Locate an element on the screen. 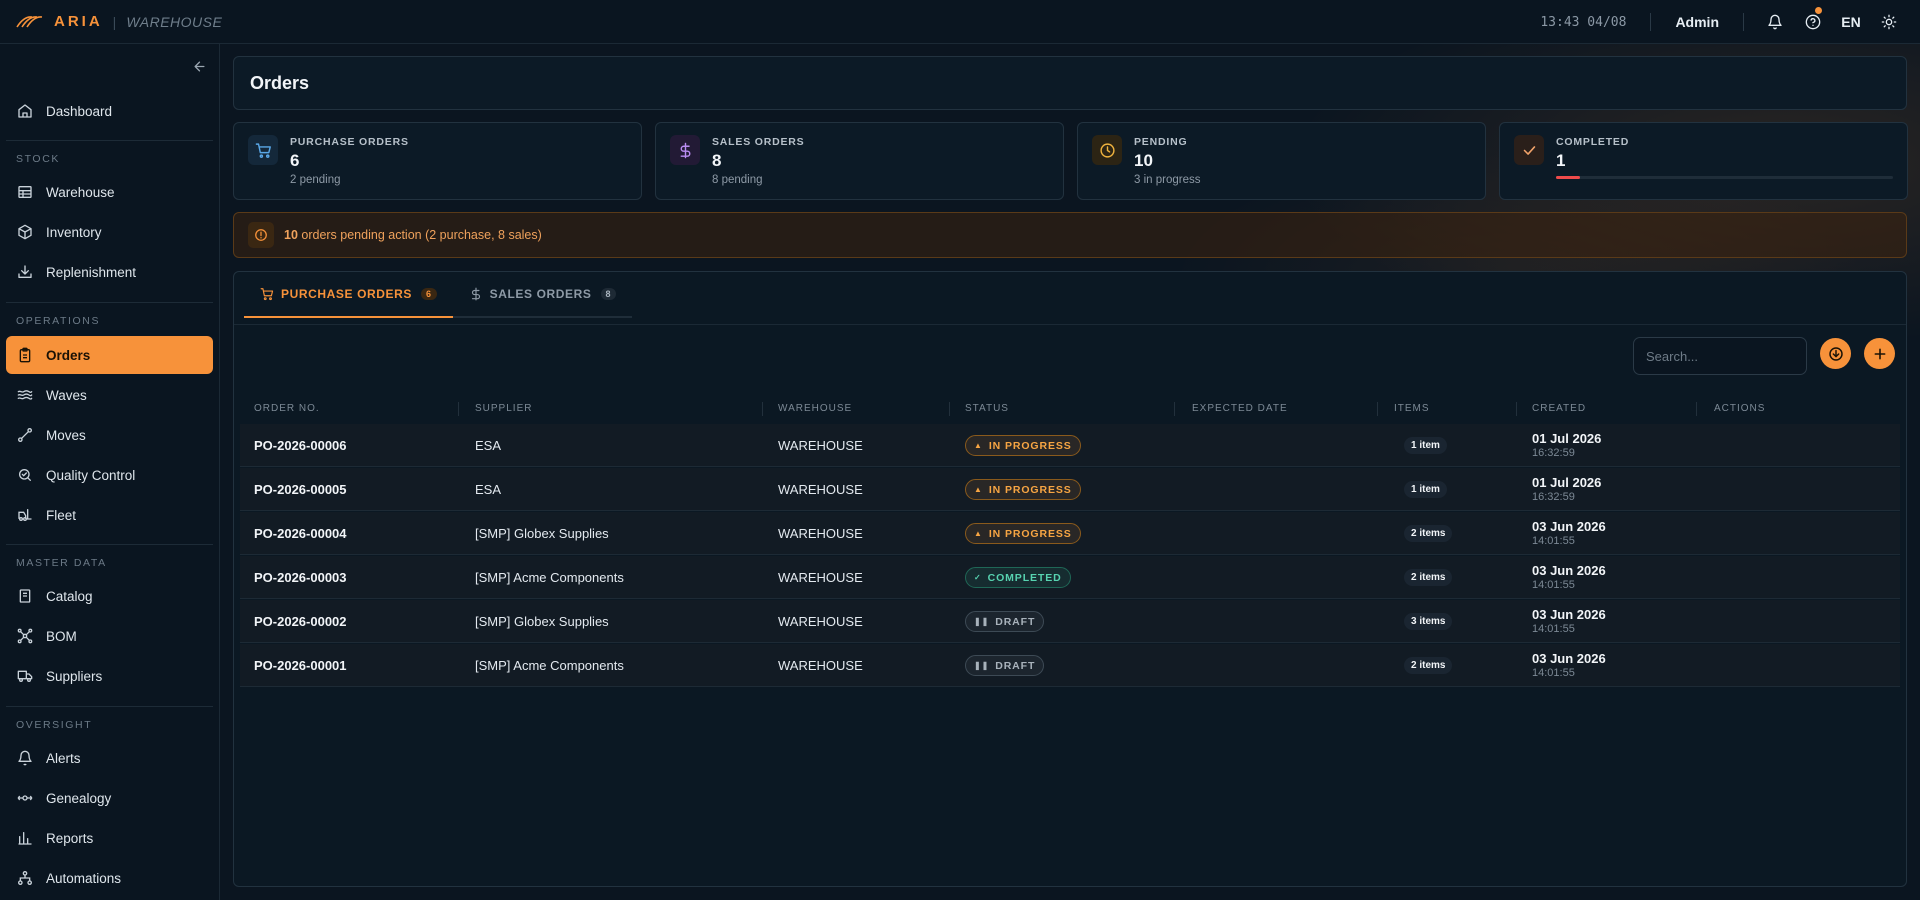  column-header-supplier: SUPPLIER is located at coordinates (503, 409).